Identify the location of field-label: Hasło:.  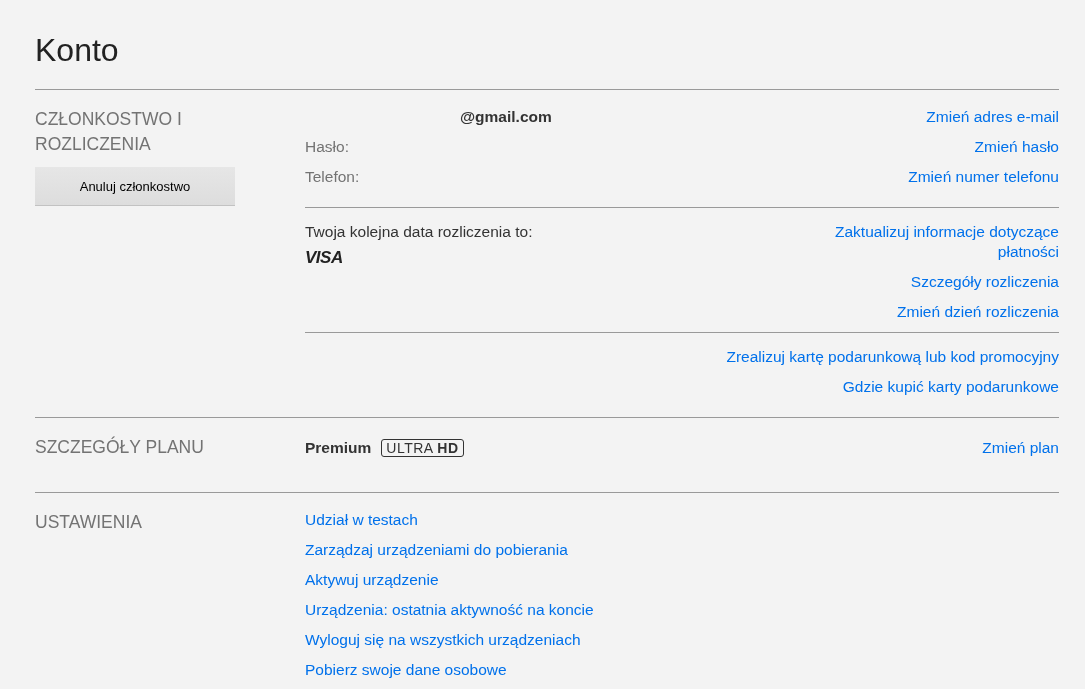
(327, 147).